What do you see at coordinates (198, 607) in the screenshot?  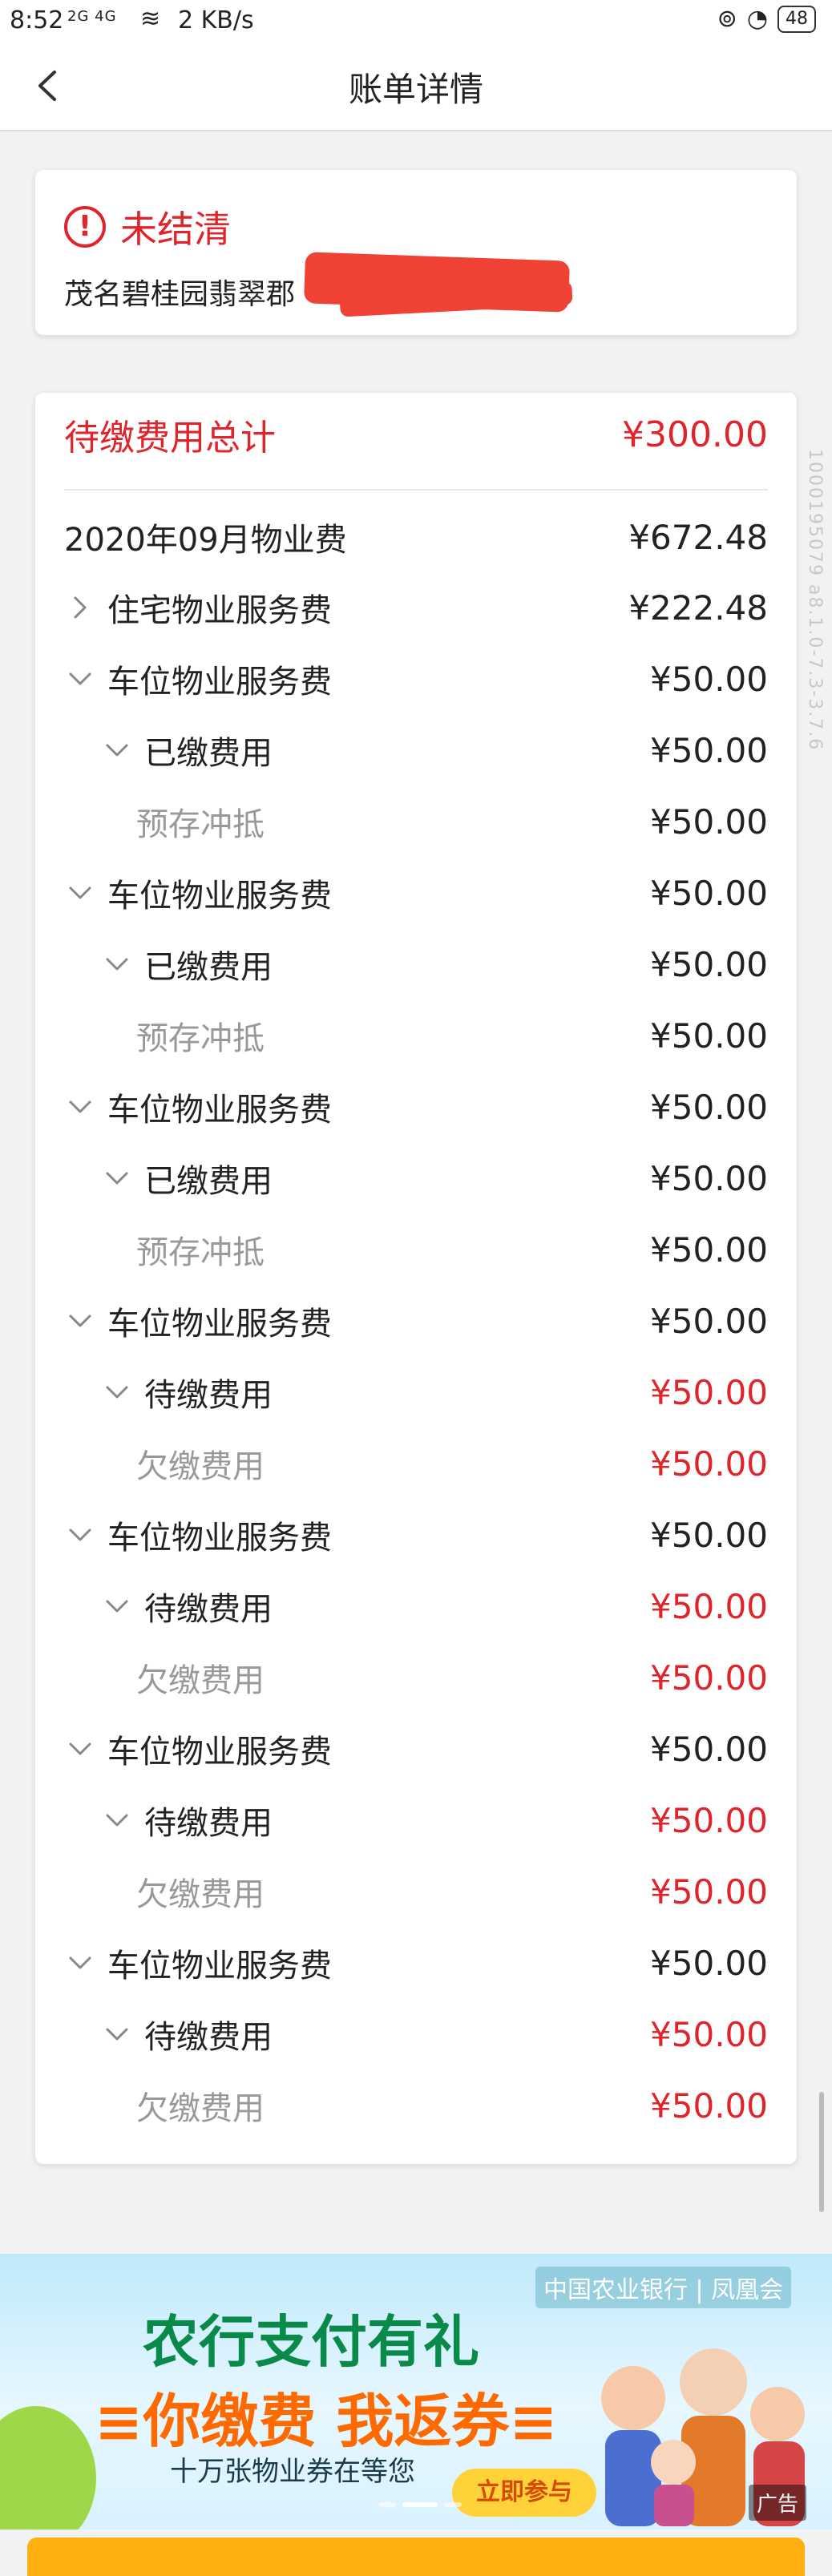 I see `fee-label-group: 住宅物业服务费` at bounding box center [198, 607].